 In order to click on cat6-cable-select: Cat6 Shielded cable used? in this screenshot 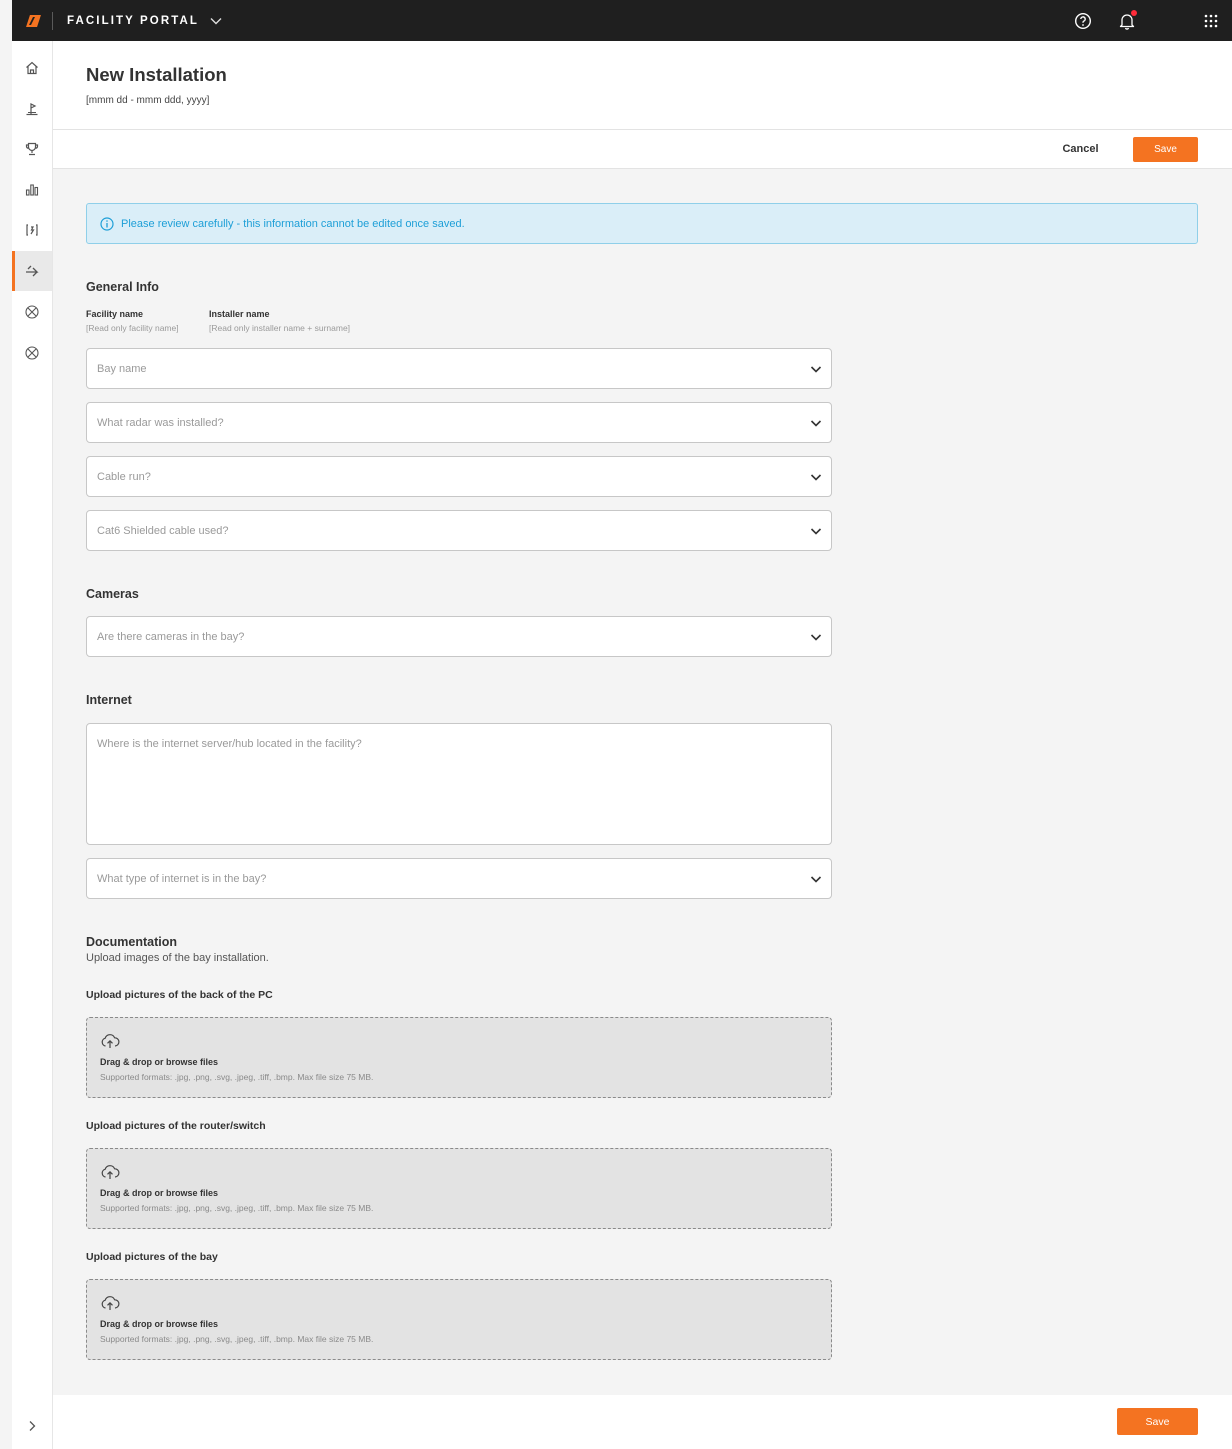, I will do `click(459, 530)`.